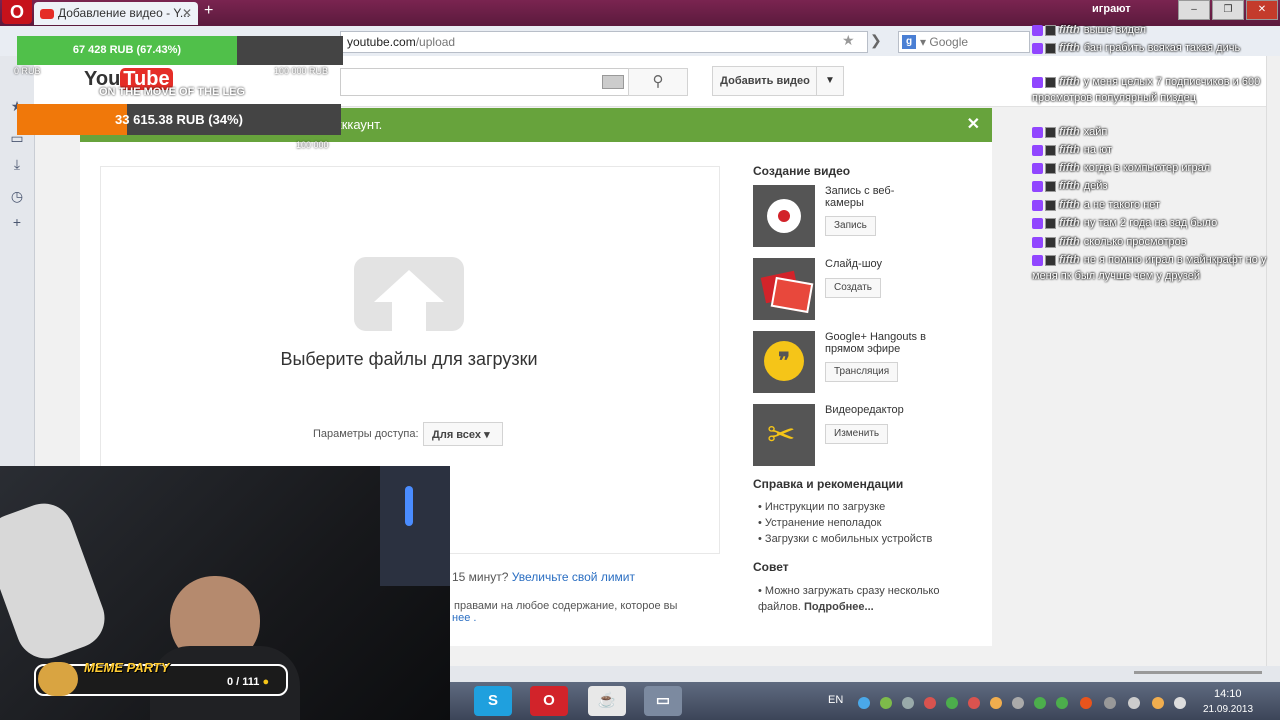  What do you see at coordinates (208, 11) in the screenshot?
I see `new-tab-button: +` at bounding box center [208, 11].